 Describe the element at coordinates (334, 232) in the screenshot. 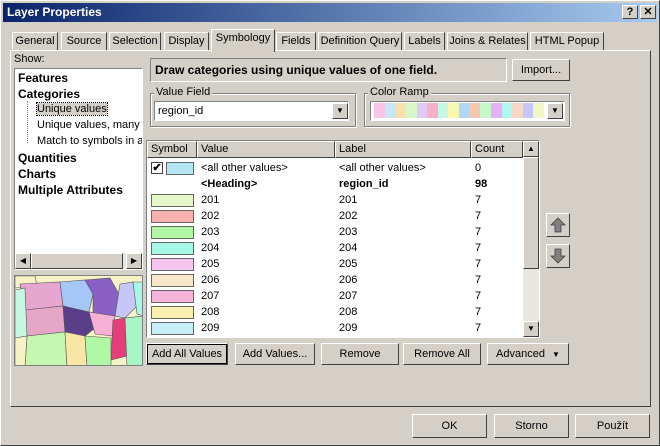

I see `table-row: 203 203 7` at that location.